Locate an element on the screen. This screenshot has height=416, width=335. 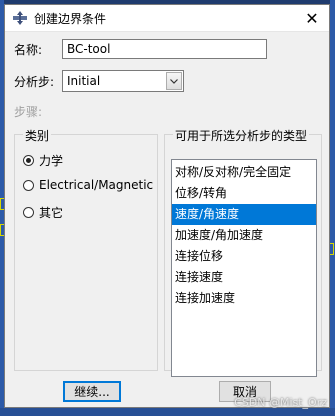
types-title: 可用于所选分析步的类型 is located at coordinates (241, 135).